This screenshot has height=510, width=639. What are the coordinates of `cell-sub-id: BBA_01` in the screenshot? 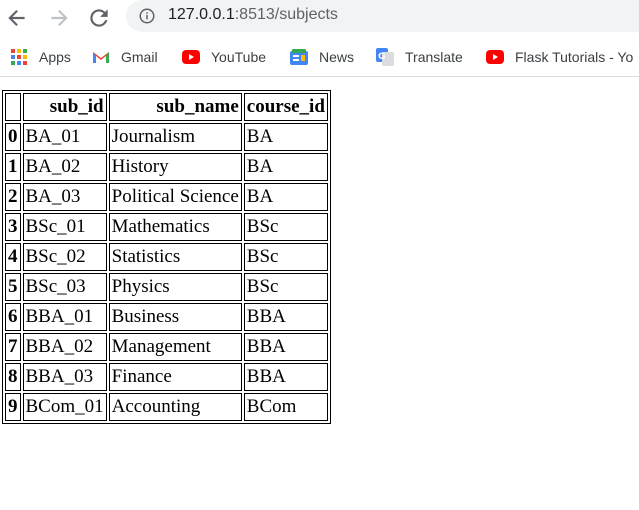 It's located at (64, 317).